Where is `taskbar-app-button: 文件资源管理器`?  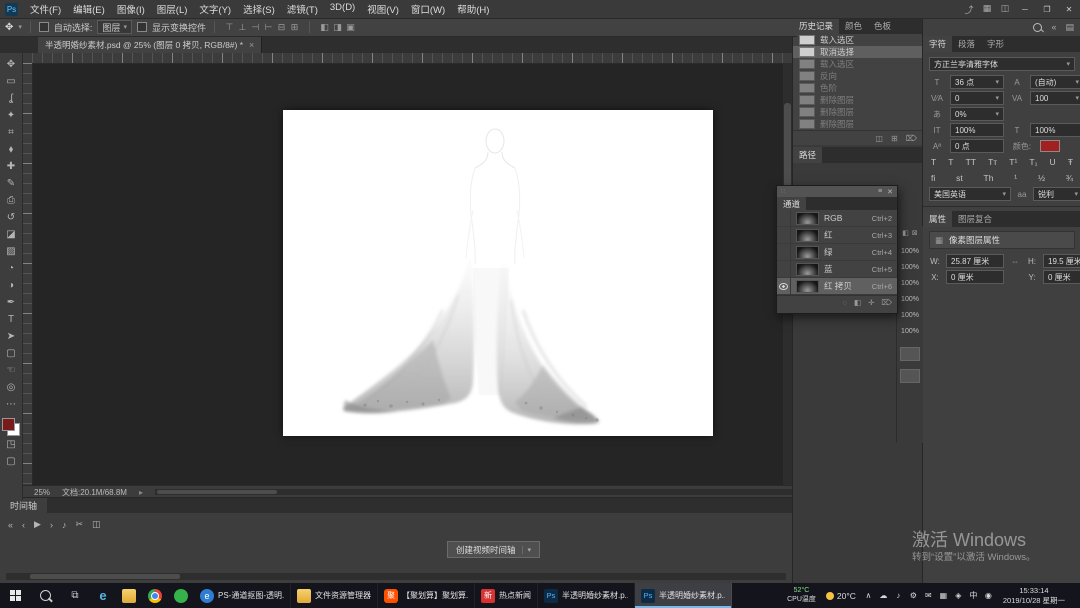 taskbar-app-button: 文件资源管理器 is located at coordinates (334, 595).